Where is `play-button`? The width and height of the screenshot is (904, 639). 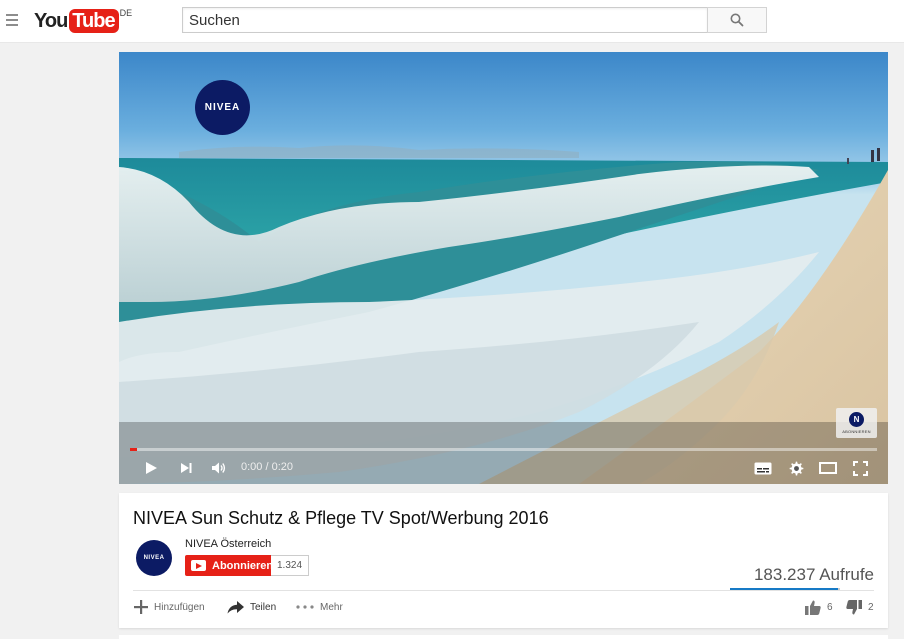
play-button is located at coordinates (151, 468).